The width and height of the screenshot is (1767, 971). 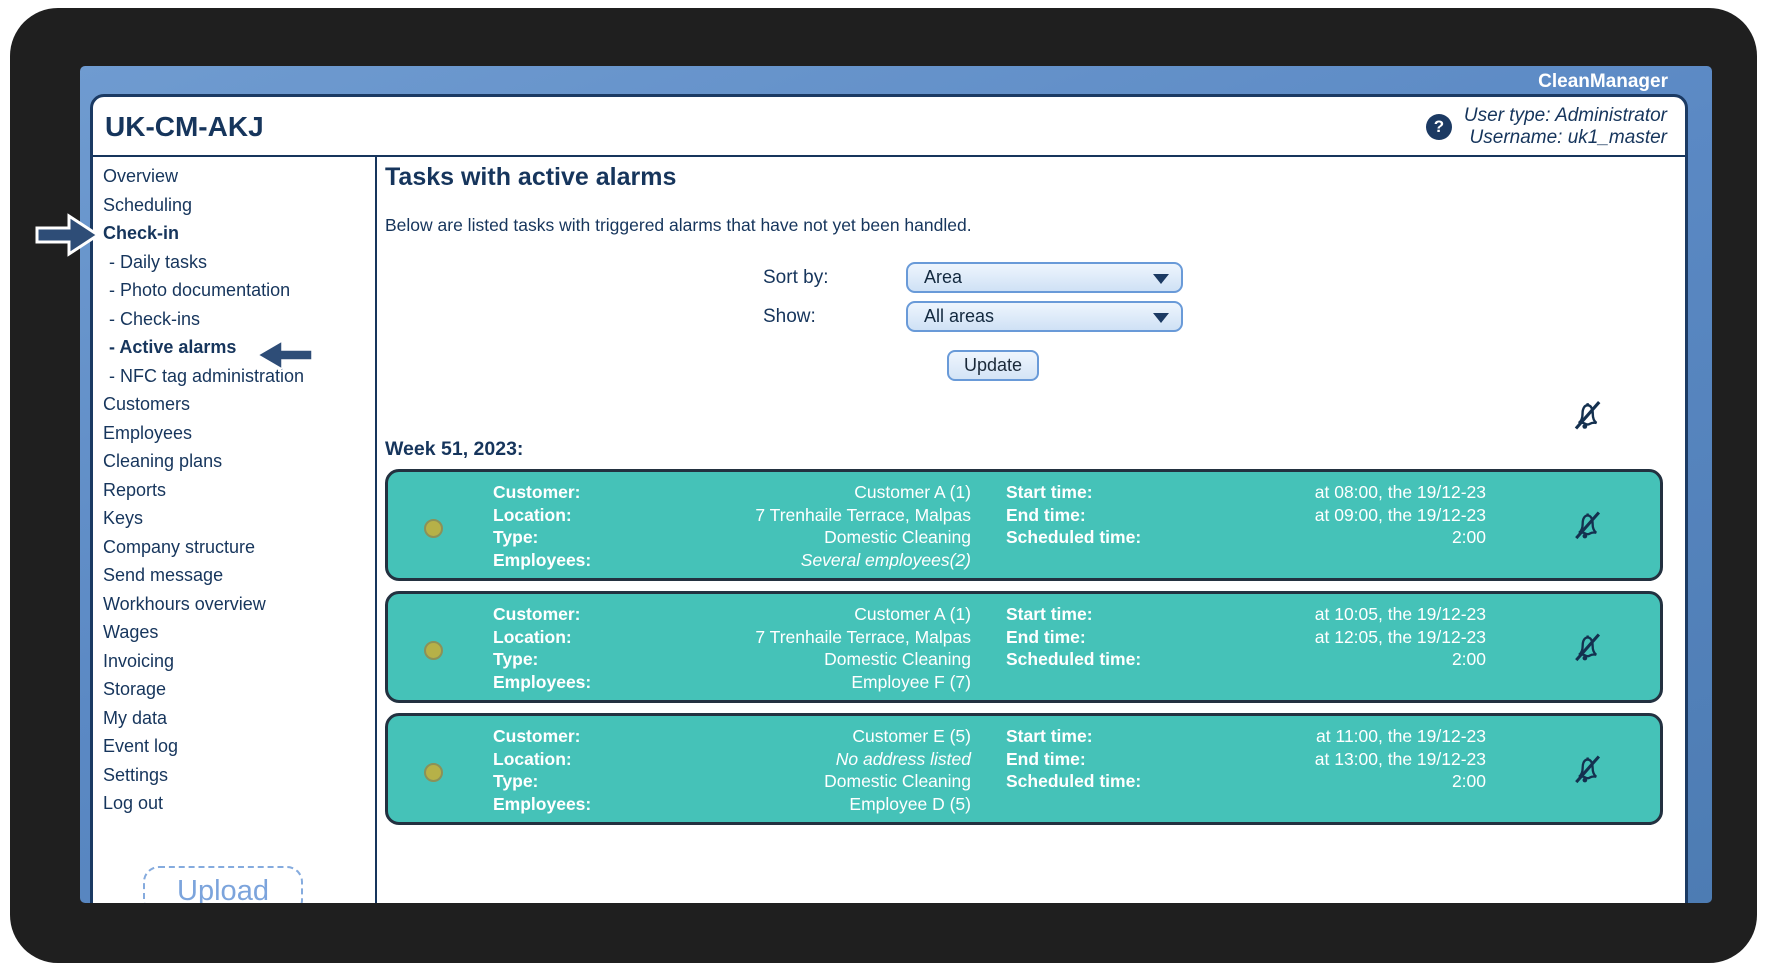 I want to click on sidebar-item-photo-documentation: - Photo documentation, so click(x=239, y=290).